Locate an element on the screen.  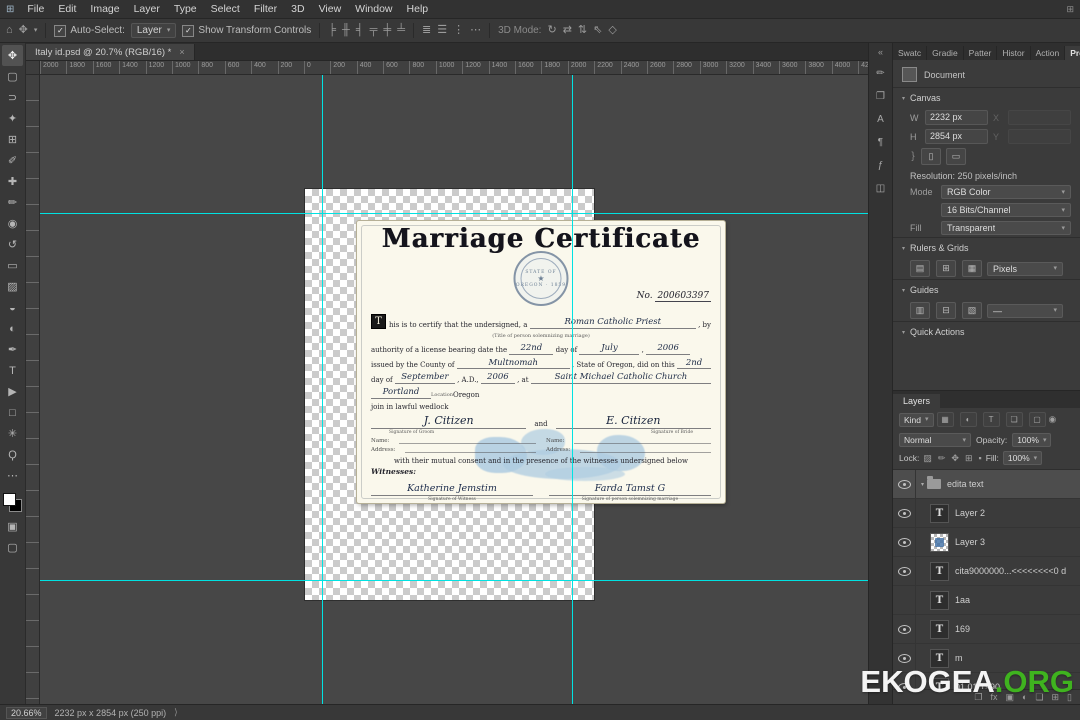
rectangular-marquee-tool: ▢ is located at coordinates (12, 76).